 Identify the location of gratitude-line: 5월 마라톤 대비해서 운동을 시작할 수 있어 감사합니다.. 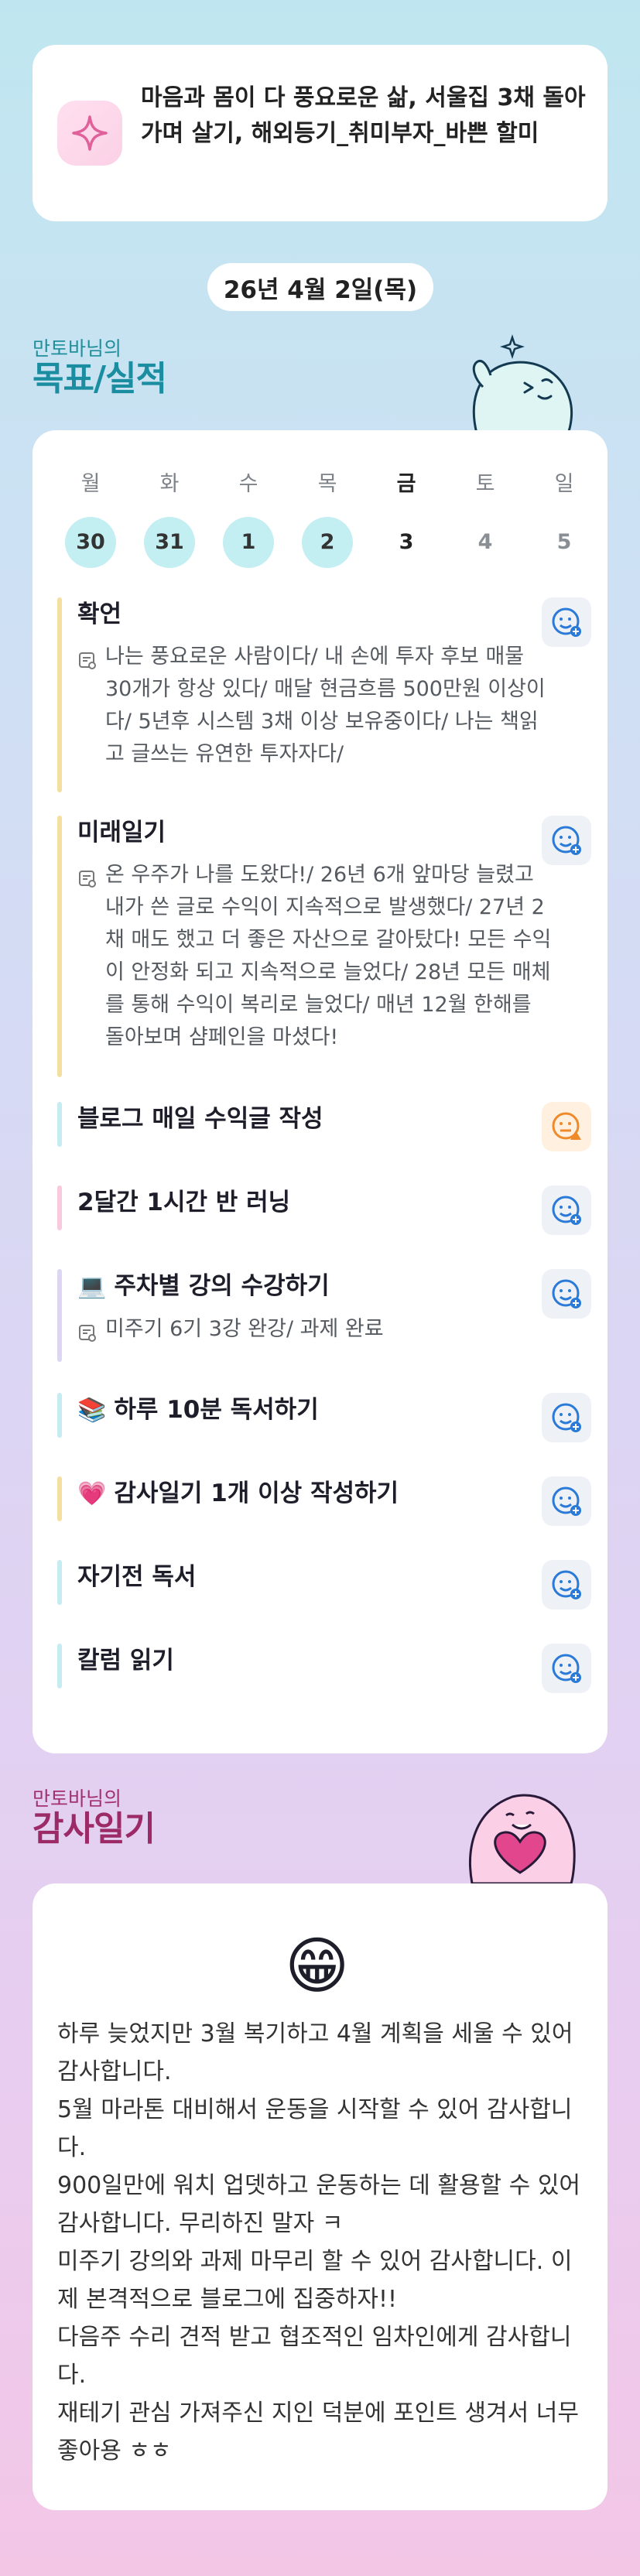
(315, 2128).